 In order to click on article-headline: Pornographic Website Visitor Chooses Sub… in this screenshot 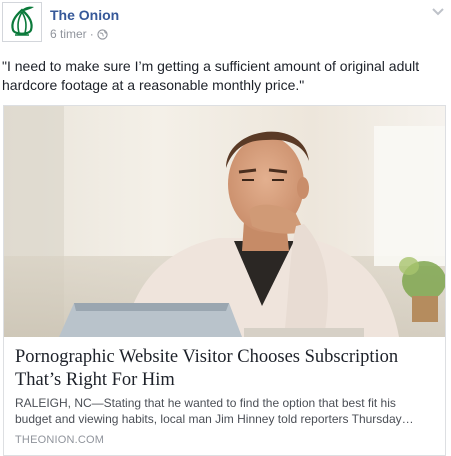, I will do `click(225, 369)`.